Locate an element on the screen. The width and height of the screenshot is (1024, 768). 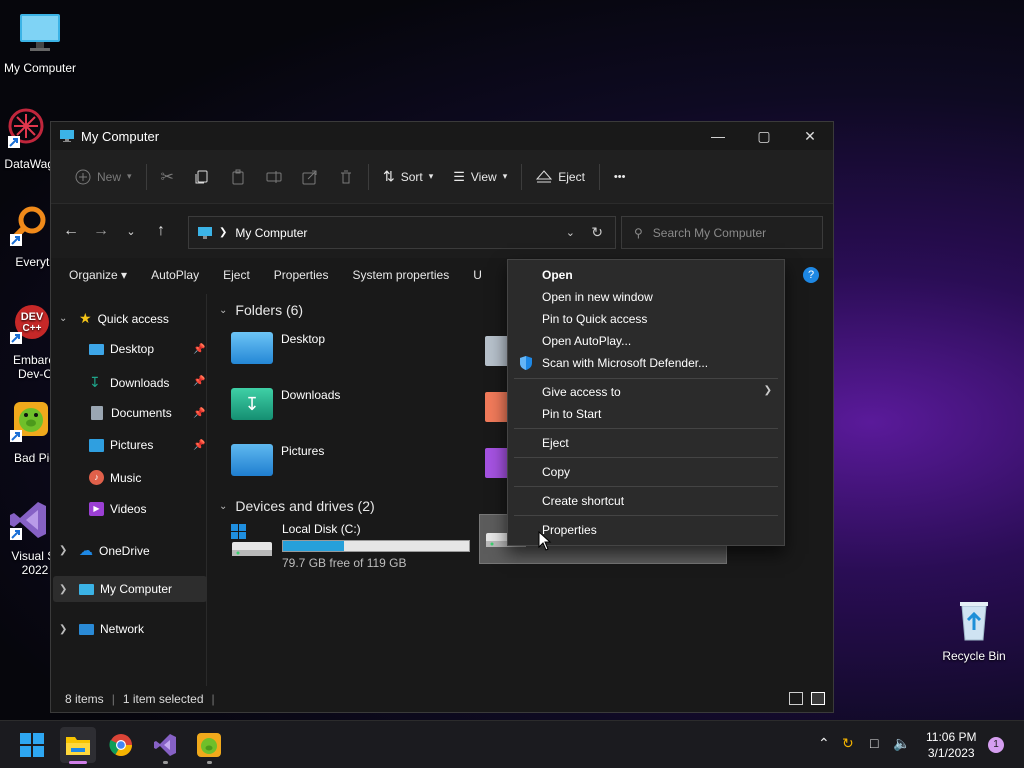
chevron-right-icon: ❯ is located at coordinates (63, 550).